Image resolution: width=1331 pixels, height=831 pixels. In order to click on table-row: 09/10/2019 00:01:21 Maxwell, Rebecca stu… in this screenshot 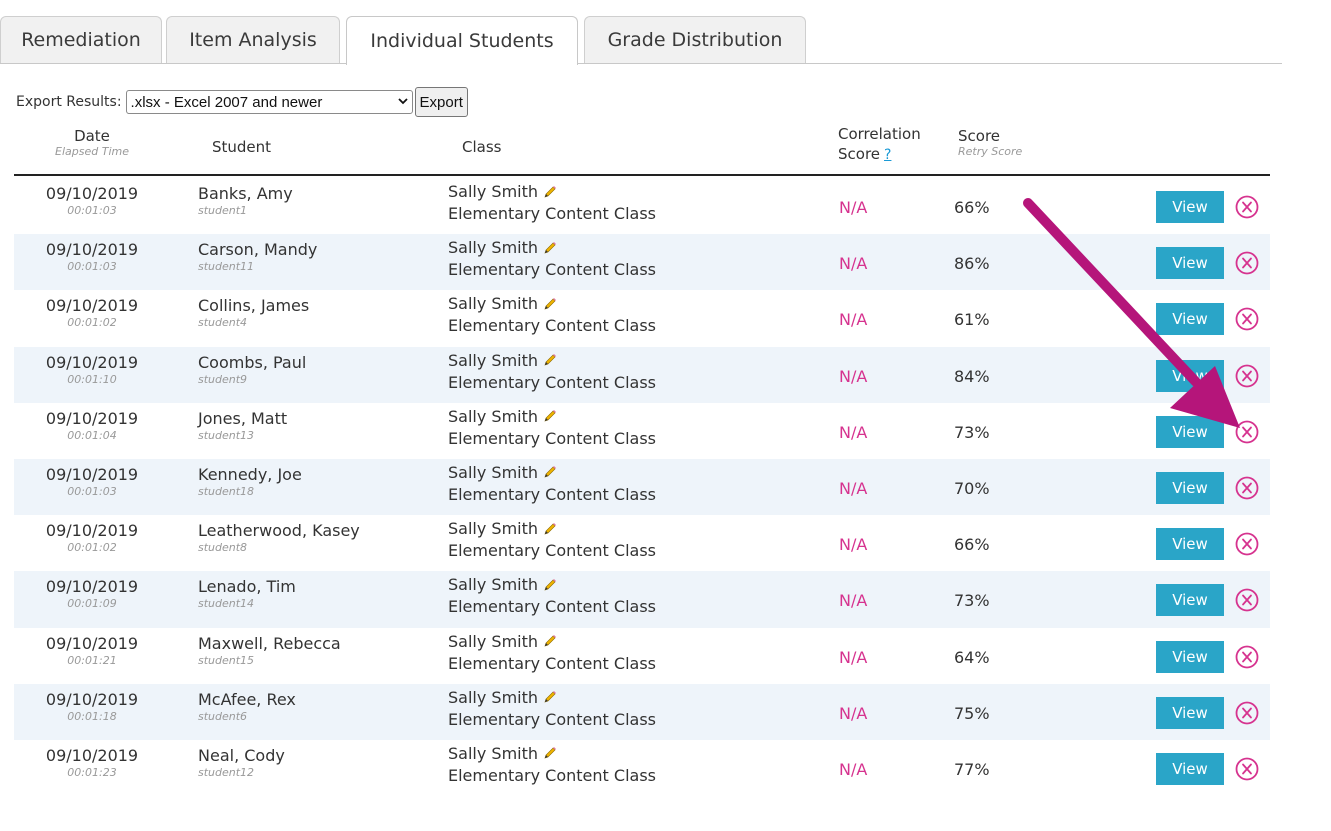, I will do `click(642, 656)`.